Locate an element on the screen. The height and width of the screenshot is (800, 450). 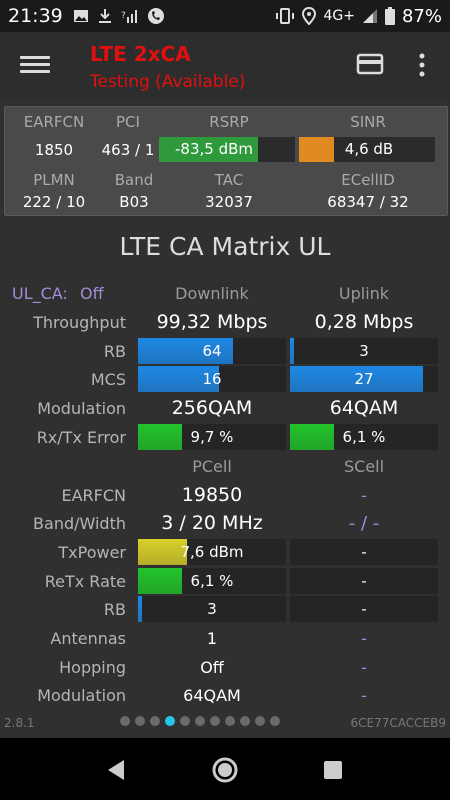
modulation-label: Modulation is located at coordinates (81, 408).